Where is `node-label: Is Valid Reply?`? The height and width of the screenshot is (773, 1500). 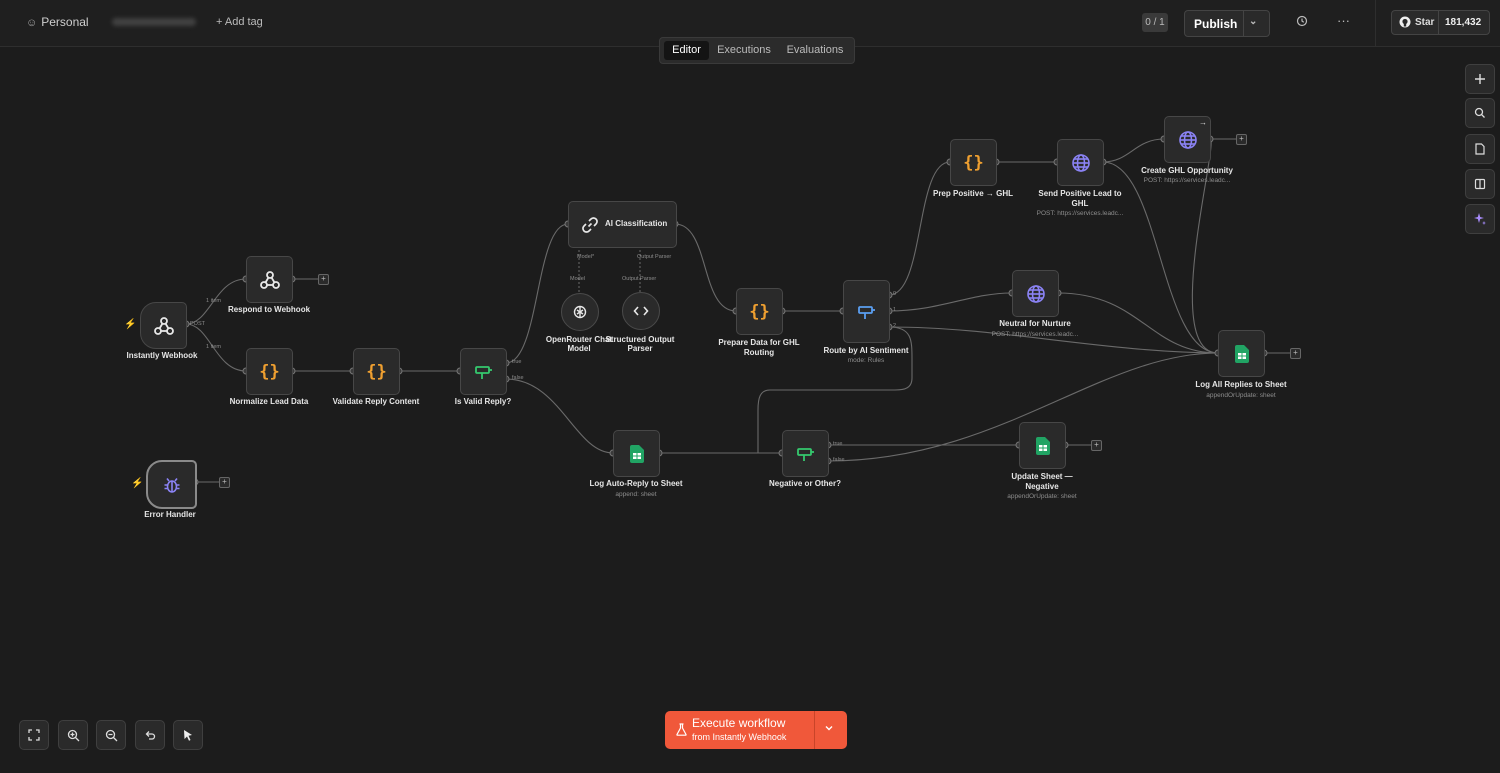 node-label: Is Valid Reply? is located at coordinates (483, 401).